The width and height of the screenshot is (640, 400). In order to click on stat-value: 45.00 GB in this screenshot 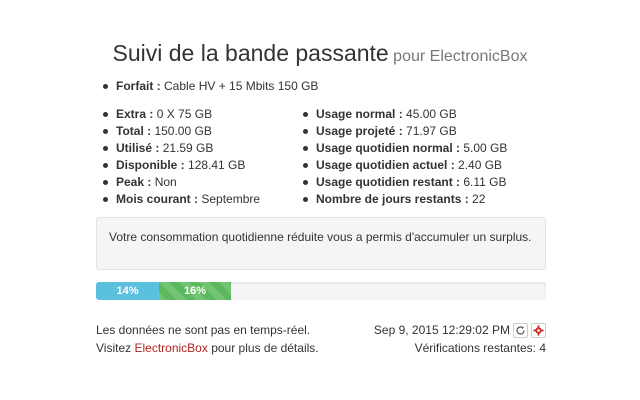, I will do `click(431, 114)`.